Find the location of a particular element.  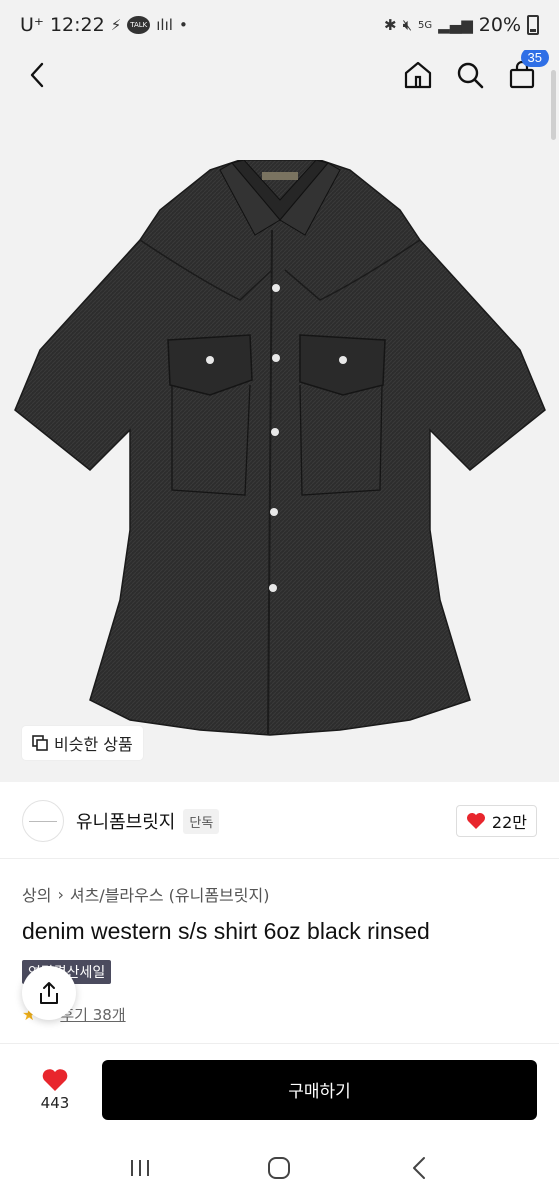

time-label: 12:22 is located at coordinates (77, 25).